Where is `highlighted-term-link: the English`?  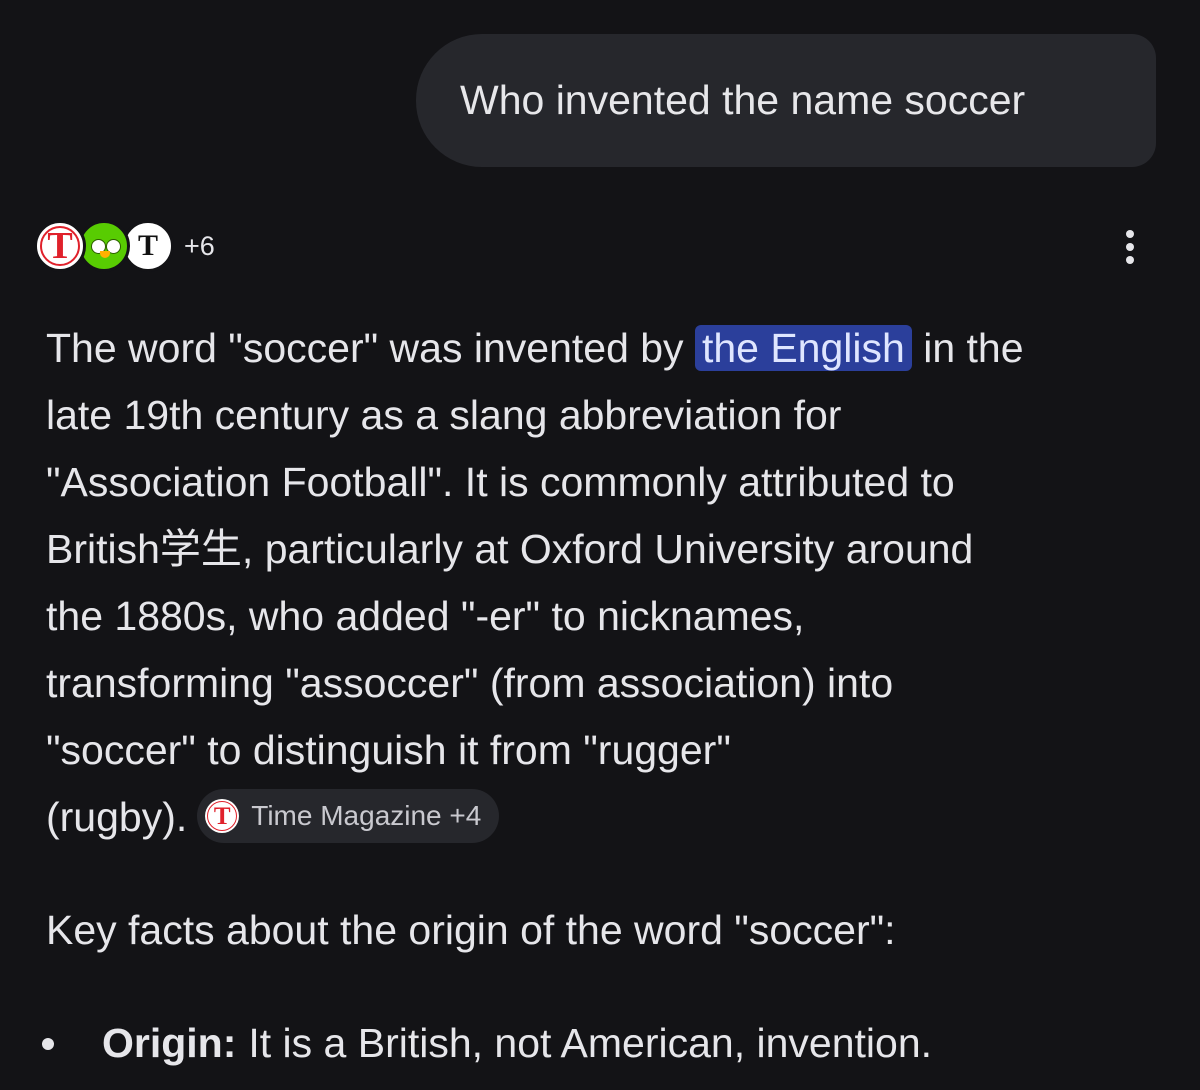 highlighted-term-link: the English is located at coordinates (803, 348).